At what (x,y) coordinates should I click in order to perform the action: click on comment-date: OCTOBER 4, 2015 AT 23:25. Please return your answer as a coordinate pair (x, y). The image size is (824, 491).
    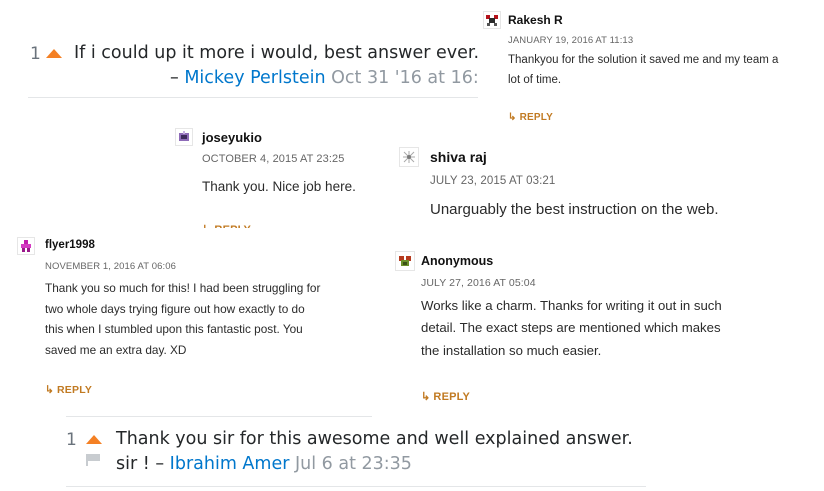
    Looking at the image, I should click on (273, 159).